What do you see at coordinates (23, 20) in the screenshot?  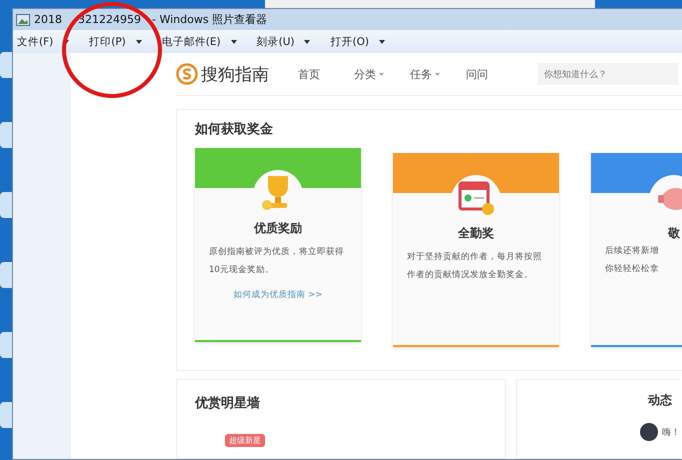 I see `picture-icon` at bounding box center [23, 20].